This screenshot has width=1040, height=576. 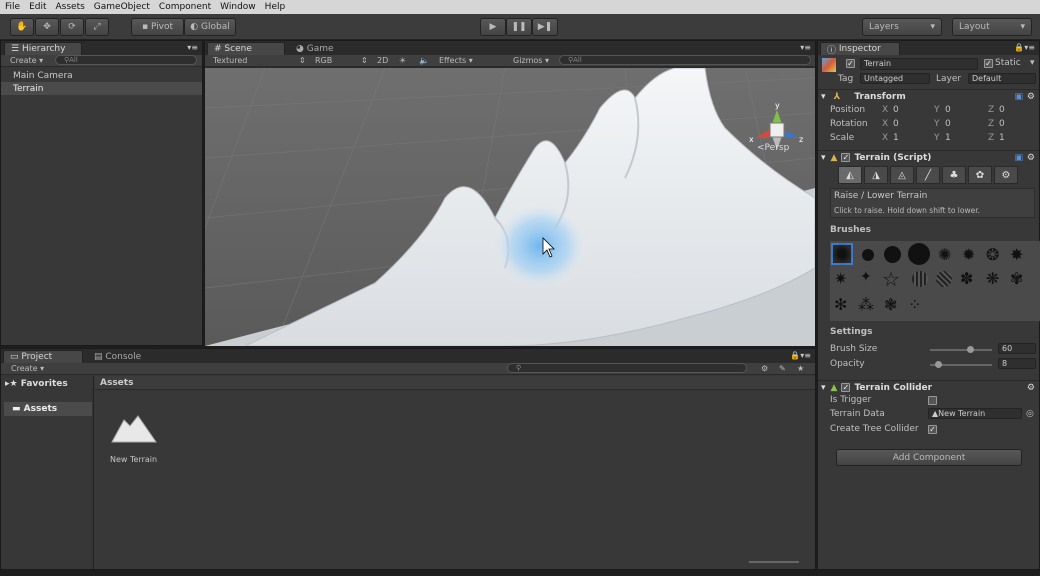 What do you see at coordinates (230, 60) in the screenshot?
I see `shading-dropdown: Textured` at bounding box center [230, 60].